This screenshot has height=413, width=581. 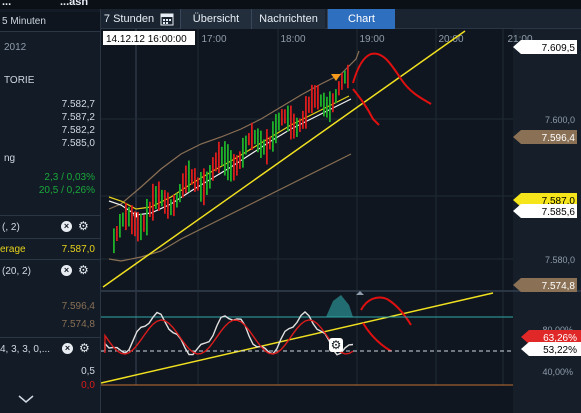 What do you see at coordinates (559, 48) in the screenshot?
I see `price-badge-label: 7.609,5` at bounding box center [559, 48].